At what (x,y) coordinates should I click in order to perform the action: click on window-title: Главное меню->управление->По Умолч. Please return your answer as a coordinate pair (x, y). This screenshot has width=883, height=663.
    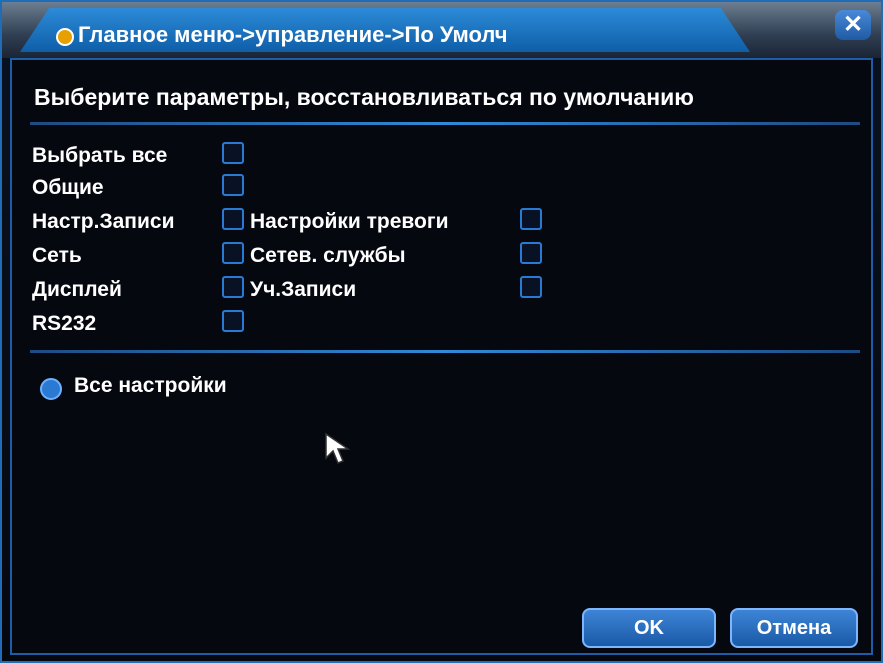
    Looking at the image, I should click on (293, 34).